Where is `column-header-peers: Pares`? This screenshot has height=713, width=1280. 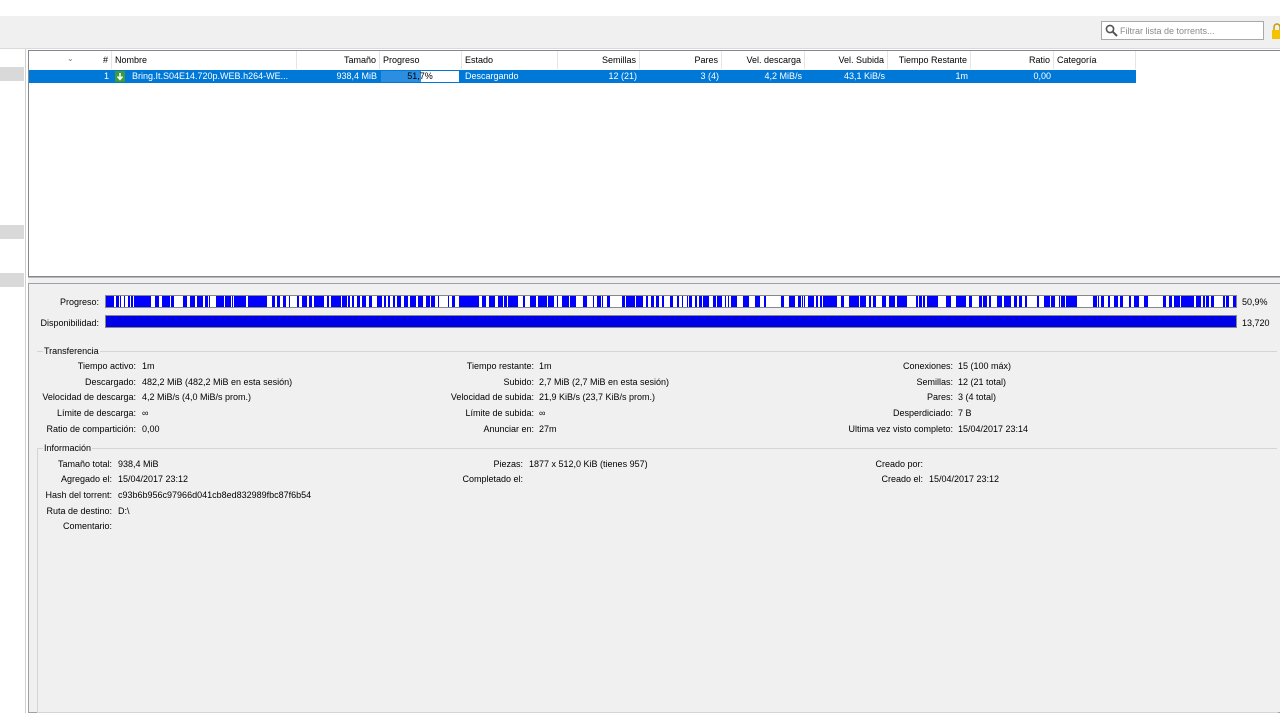
column-header-peers: Pares is located at coordinates (681, 60).